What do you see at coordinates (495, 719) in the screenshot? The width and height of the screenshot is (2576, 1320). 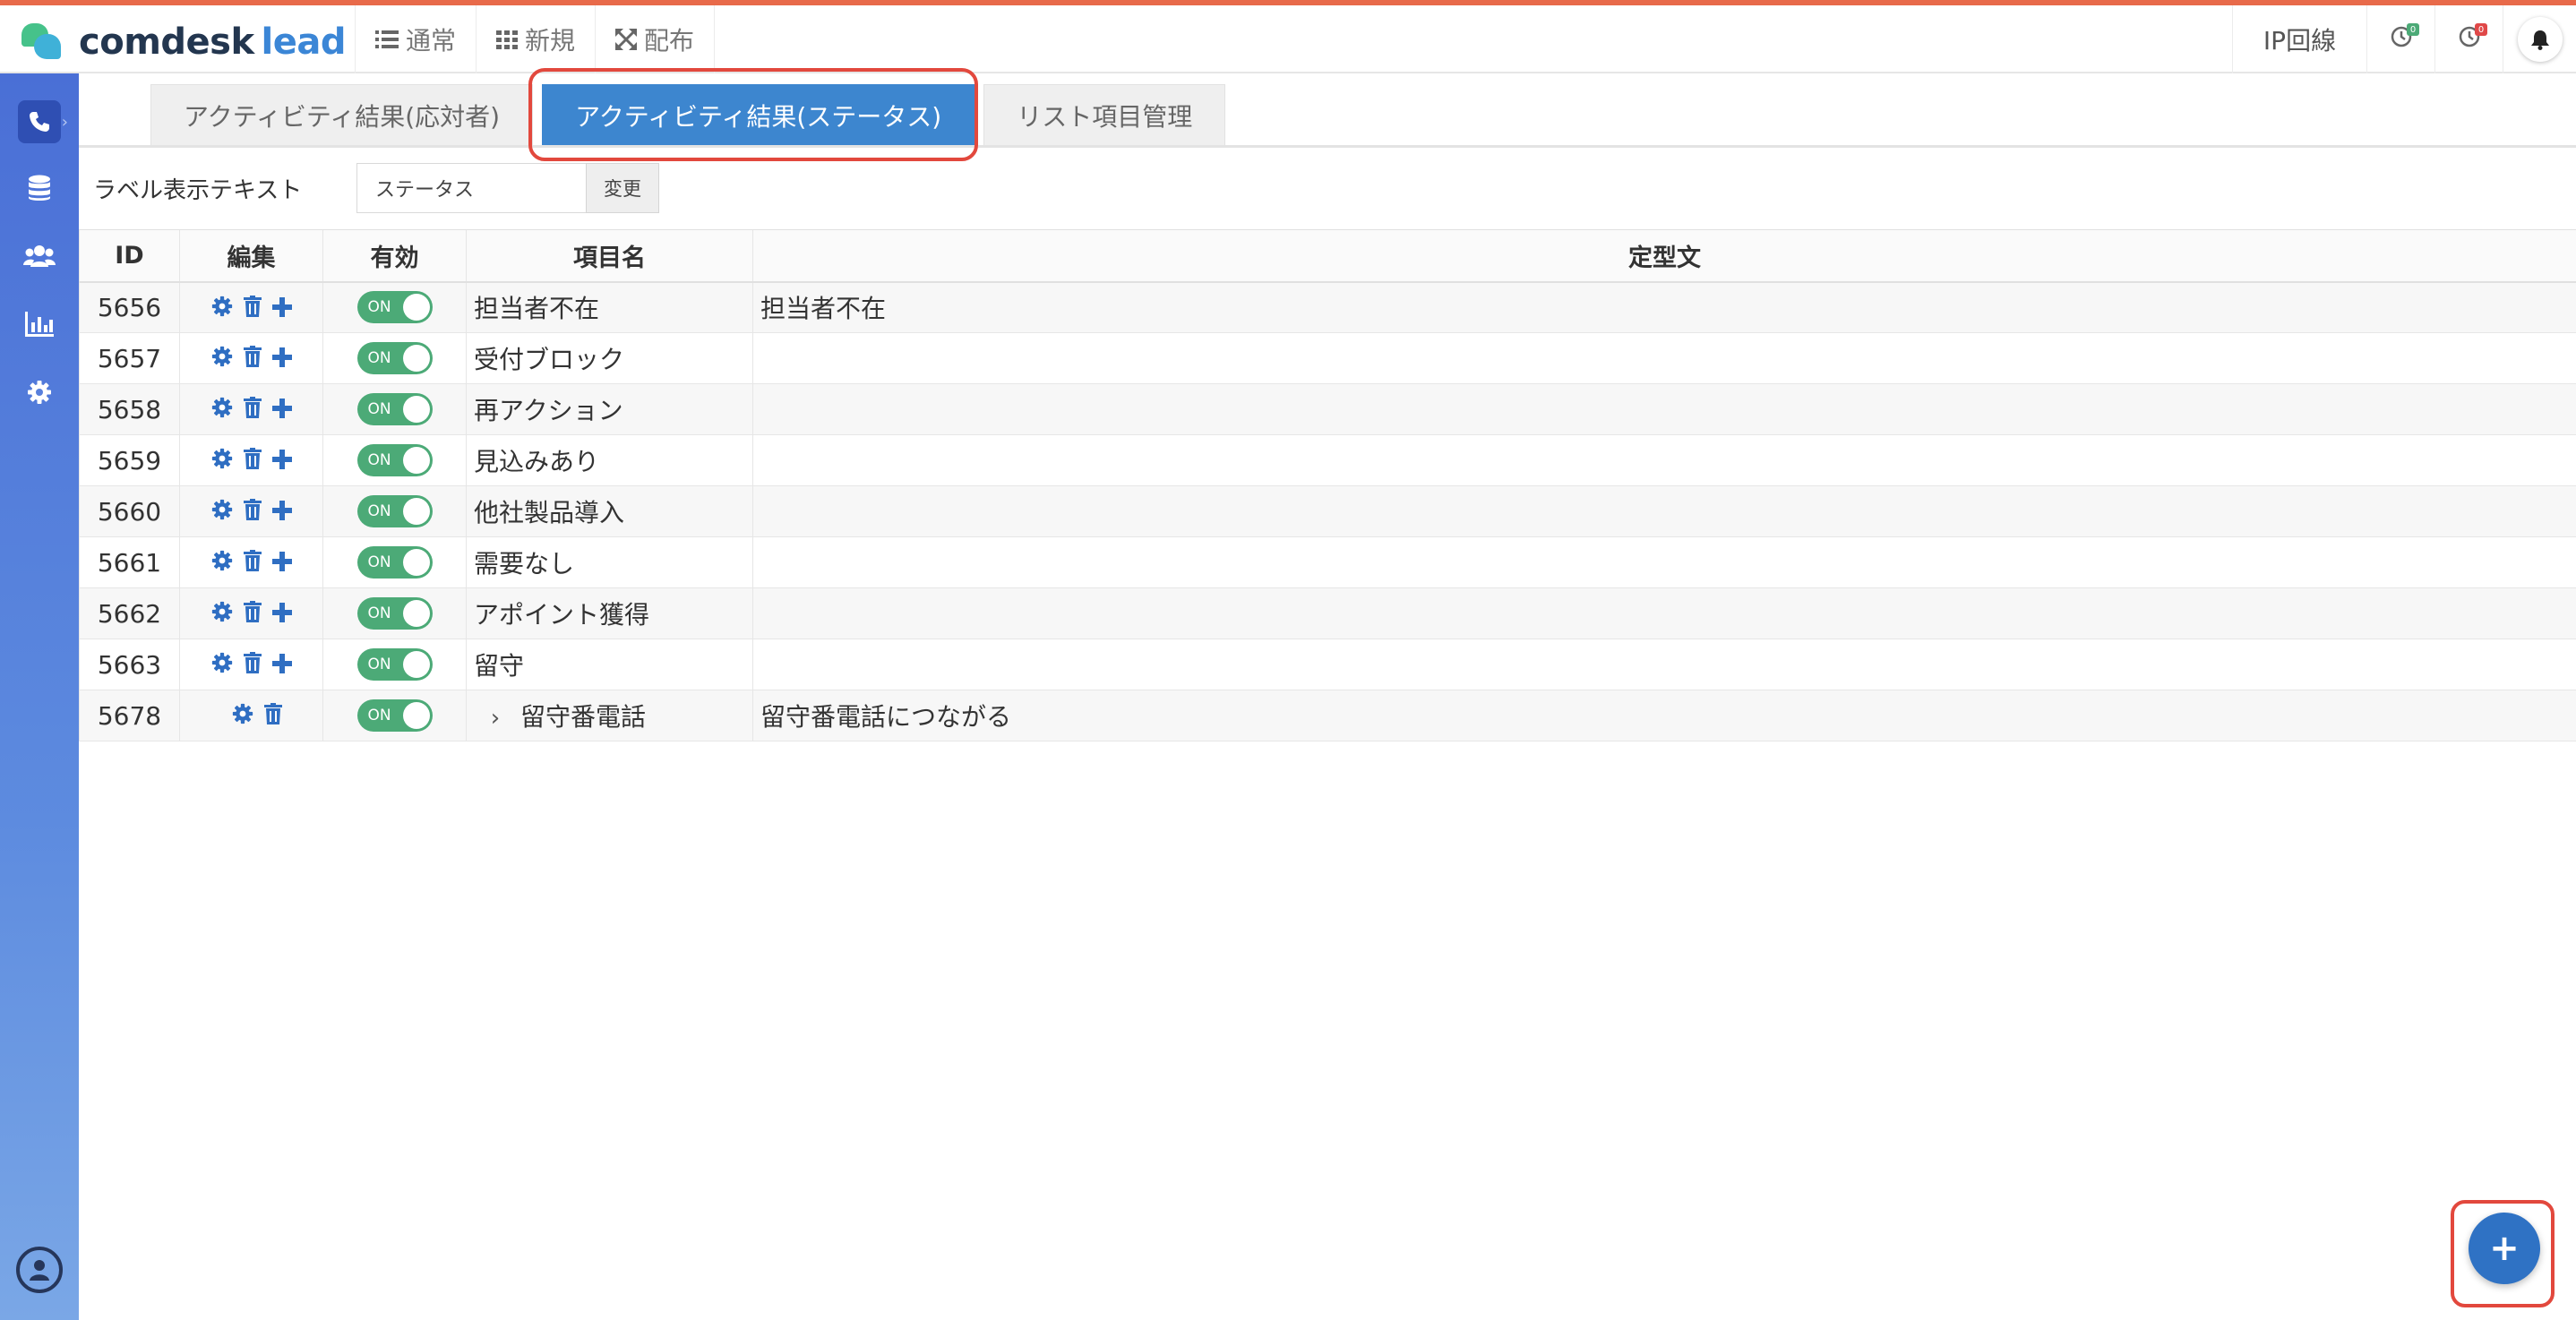 I see `expand-chevron-icon: ›` at bounding box center [495, 719].